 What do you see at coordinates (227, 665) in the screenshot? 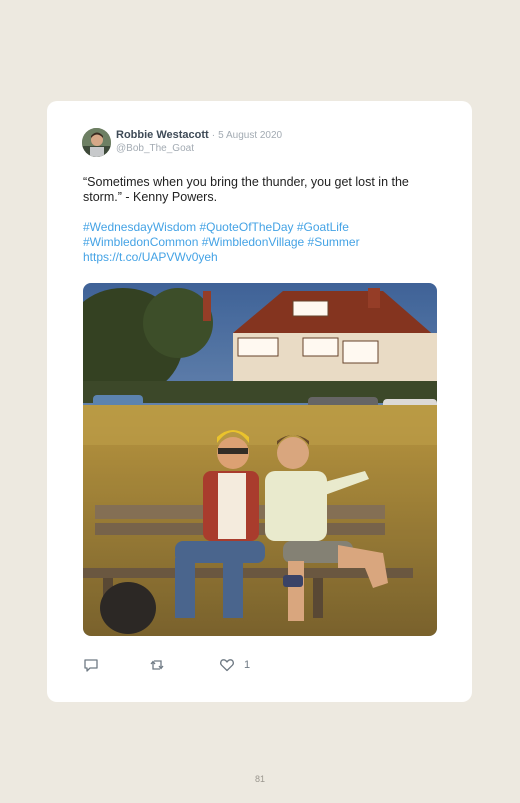
I see `heart-icon` at bounding box center [227, 665].